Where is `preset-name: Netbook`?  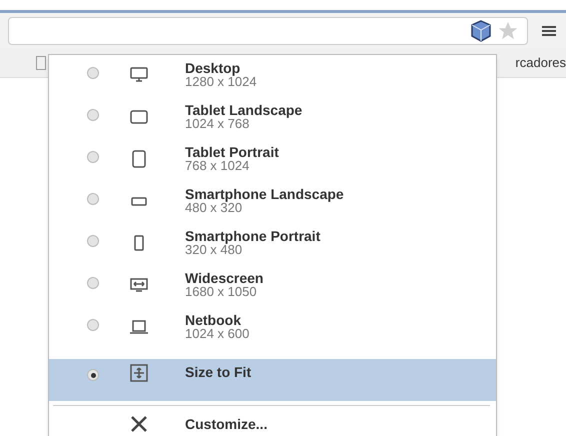
preset-name: Netbook is located at coordinates (213, 320).